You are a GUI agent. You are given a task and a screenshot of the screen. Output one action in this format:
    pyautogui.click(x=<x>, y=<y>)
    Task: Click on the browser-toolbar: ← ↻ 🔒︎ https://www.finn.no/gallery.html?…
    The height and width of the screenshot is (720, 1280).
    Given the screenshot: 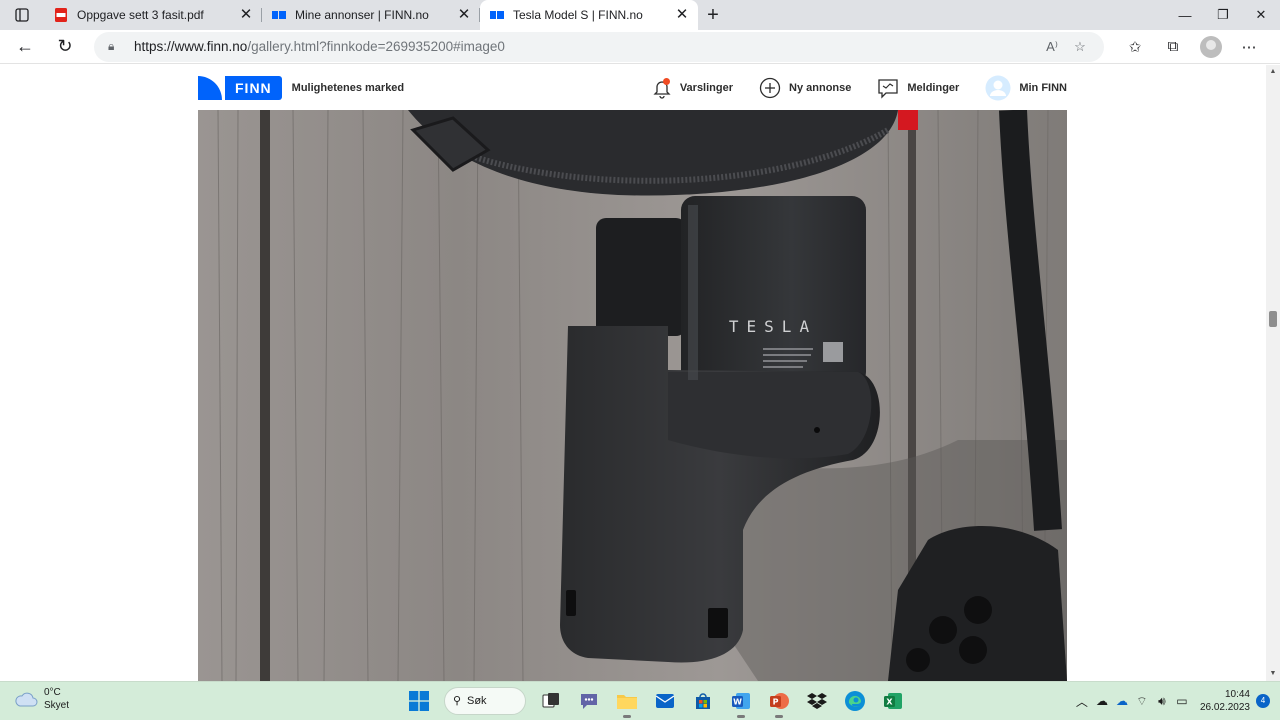 What is the action you would take?
    pyautogui.click(x=640, y=47)
    